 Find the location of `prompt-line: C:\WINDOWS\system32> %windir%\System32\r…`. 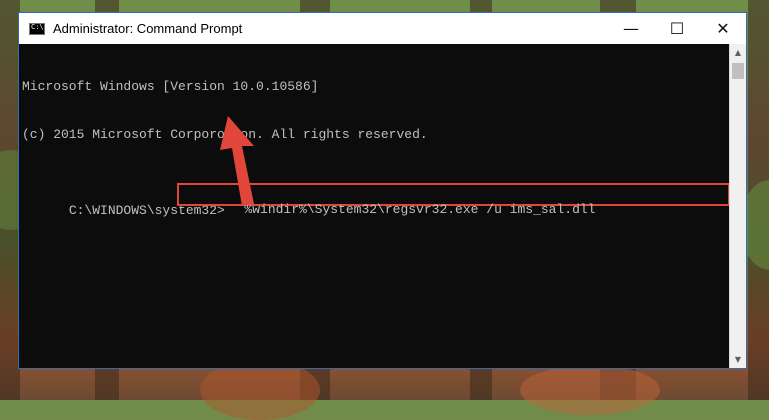

prompt-line: C:\WINDOWS\system32> %windir%\System32\r… is located at coordinates (376, 200).